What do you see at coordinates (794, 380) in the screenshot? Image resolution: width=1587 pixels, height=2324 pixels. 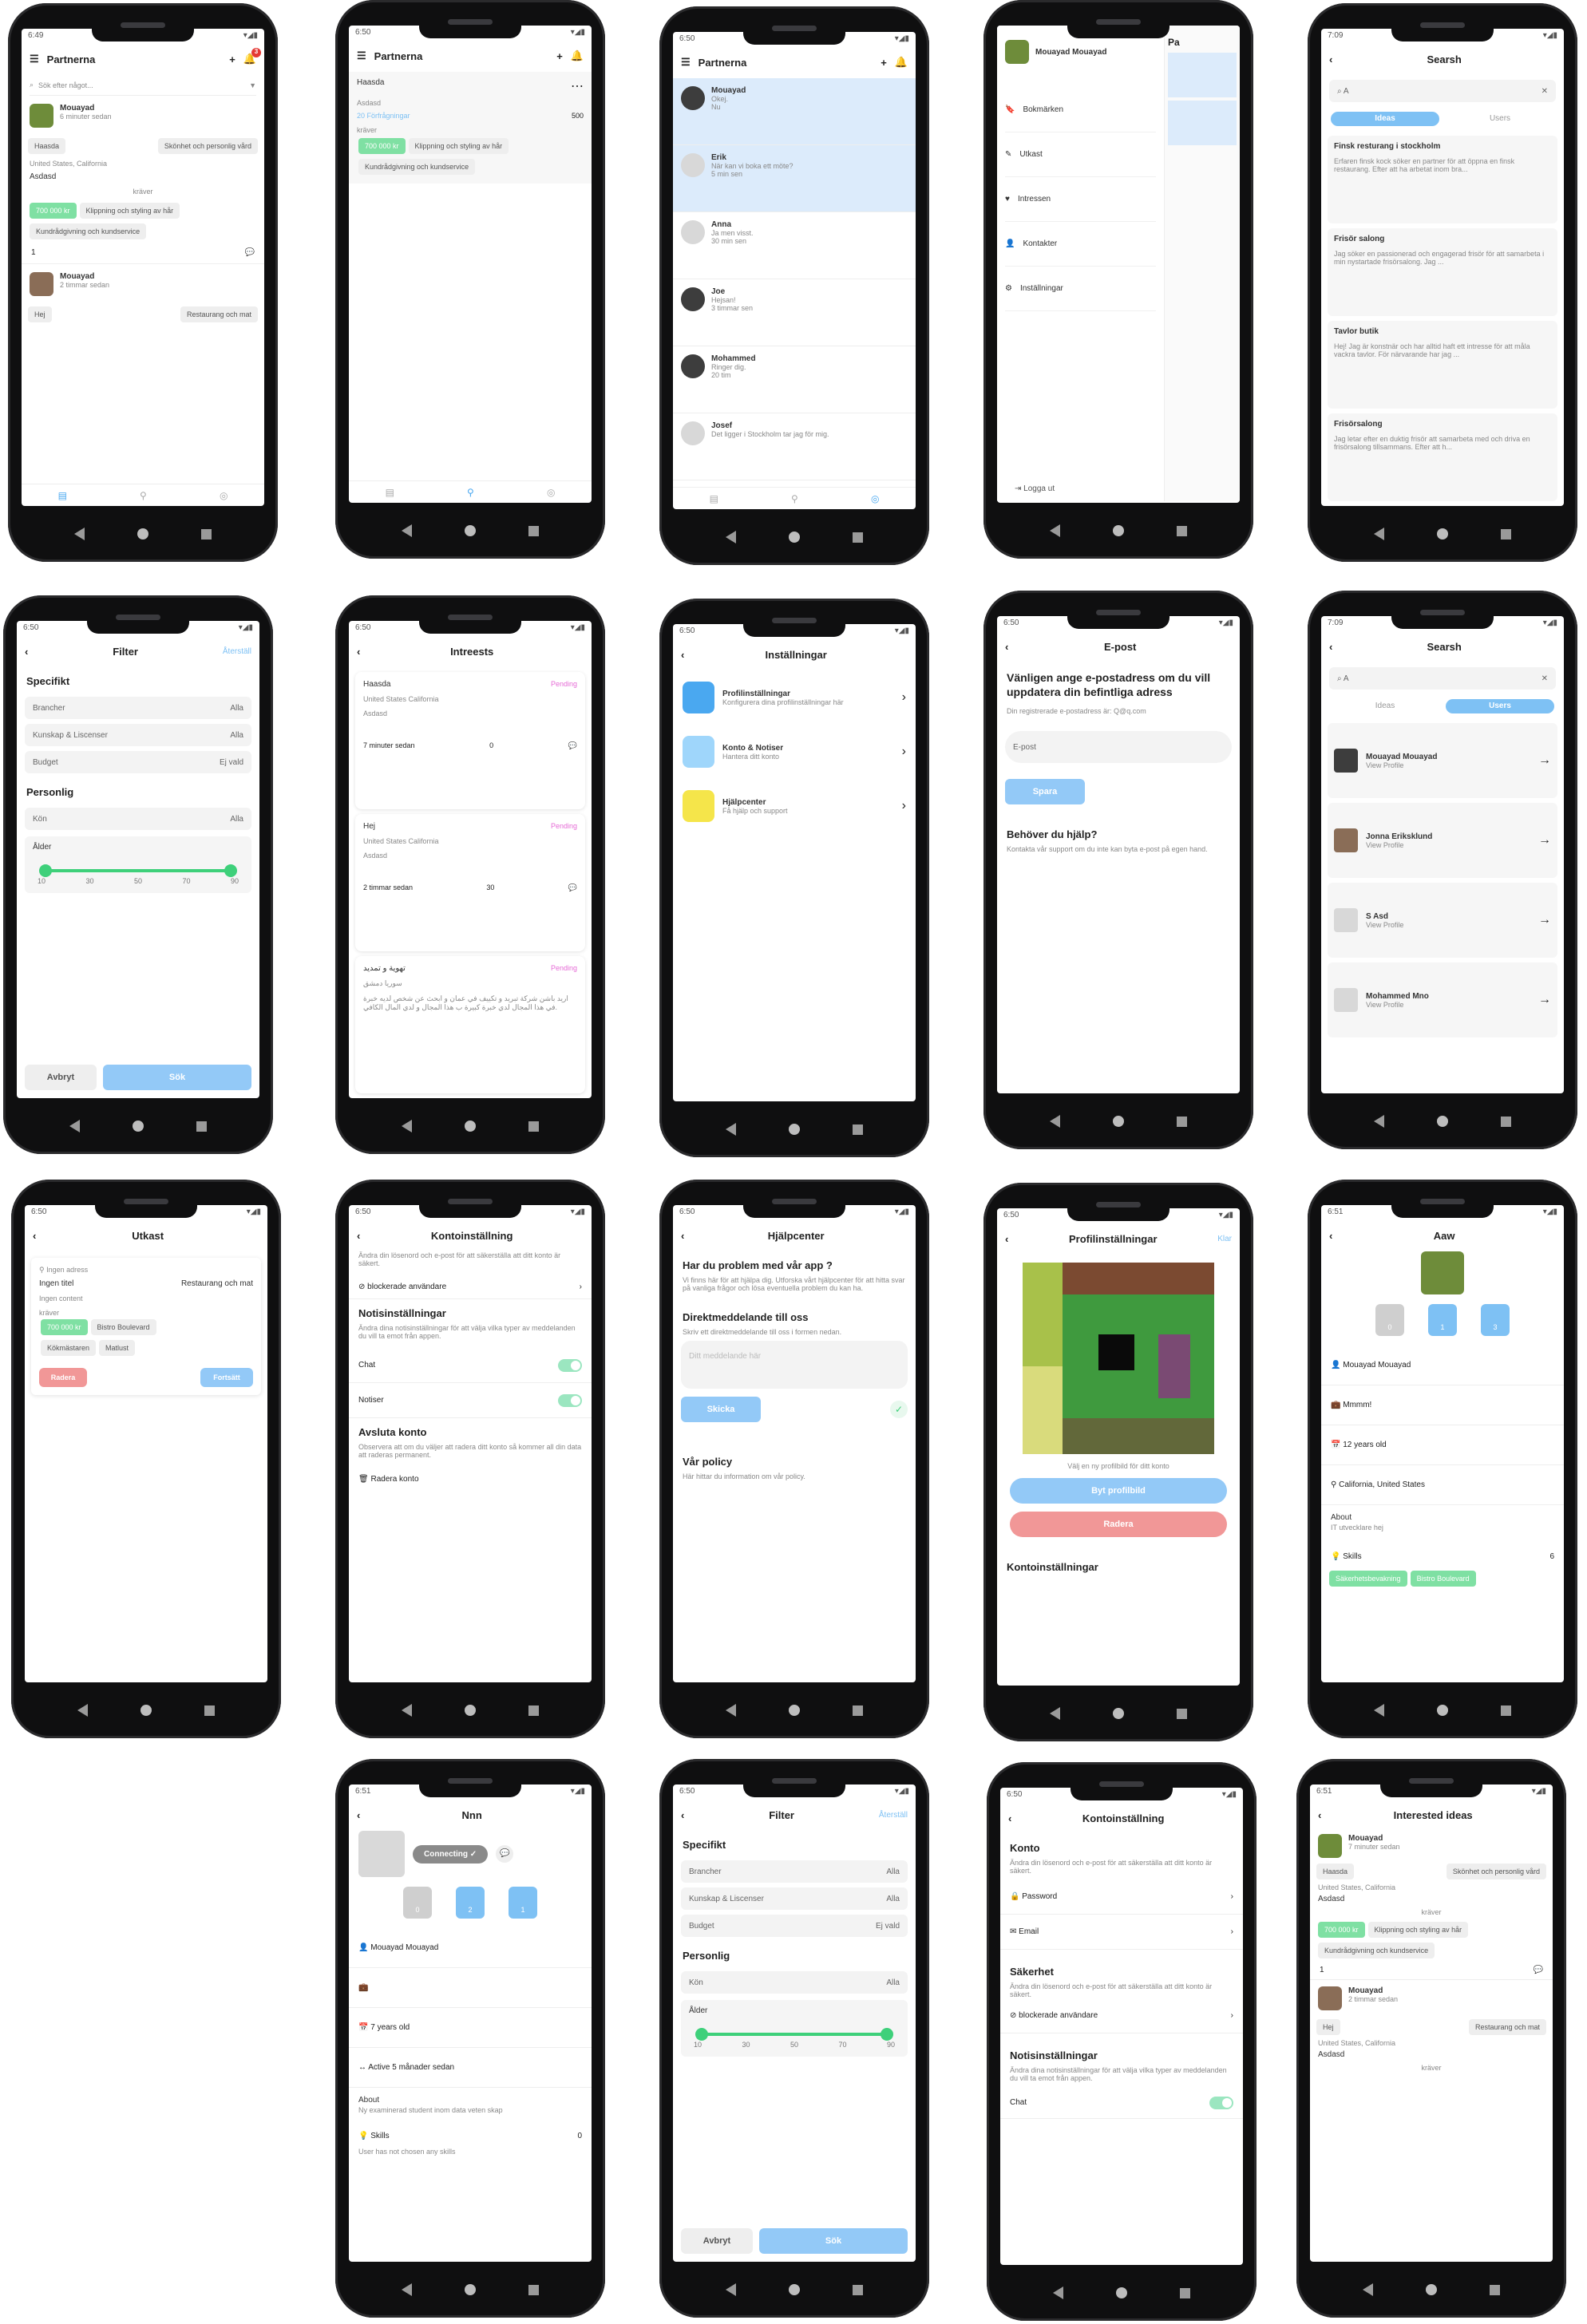 I see `chat-row: Mohammed Ringer dig. 20 tim` at bounding box center [794, 380].